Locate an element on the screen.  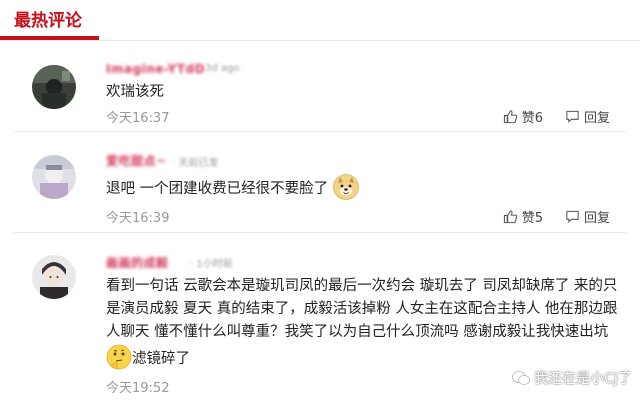
section-title: 最热评论 is located at coordinates (48, 21).